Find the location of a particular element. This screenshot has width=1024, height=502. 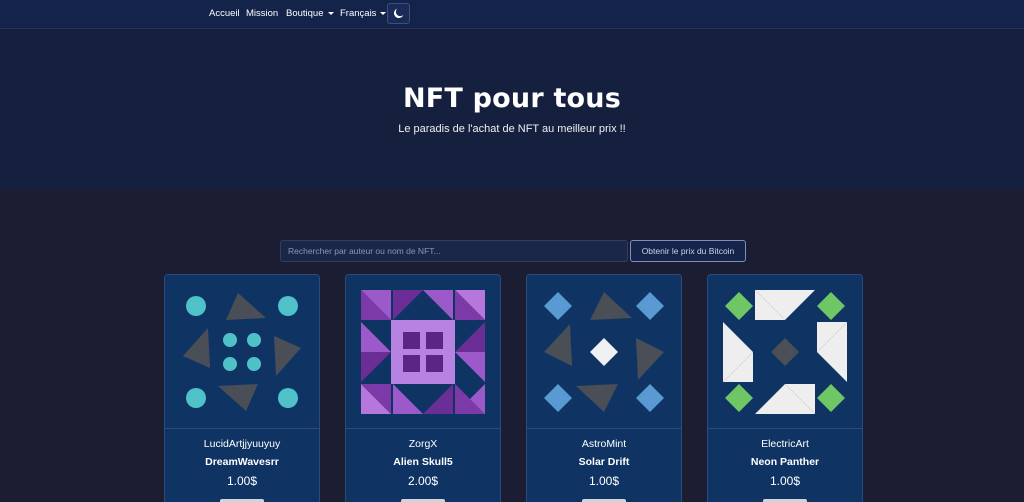

nft-card: ZorgX Alien Skull5 2.00$ is located at coordinates (423, 388).